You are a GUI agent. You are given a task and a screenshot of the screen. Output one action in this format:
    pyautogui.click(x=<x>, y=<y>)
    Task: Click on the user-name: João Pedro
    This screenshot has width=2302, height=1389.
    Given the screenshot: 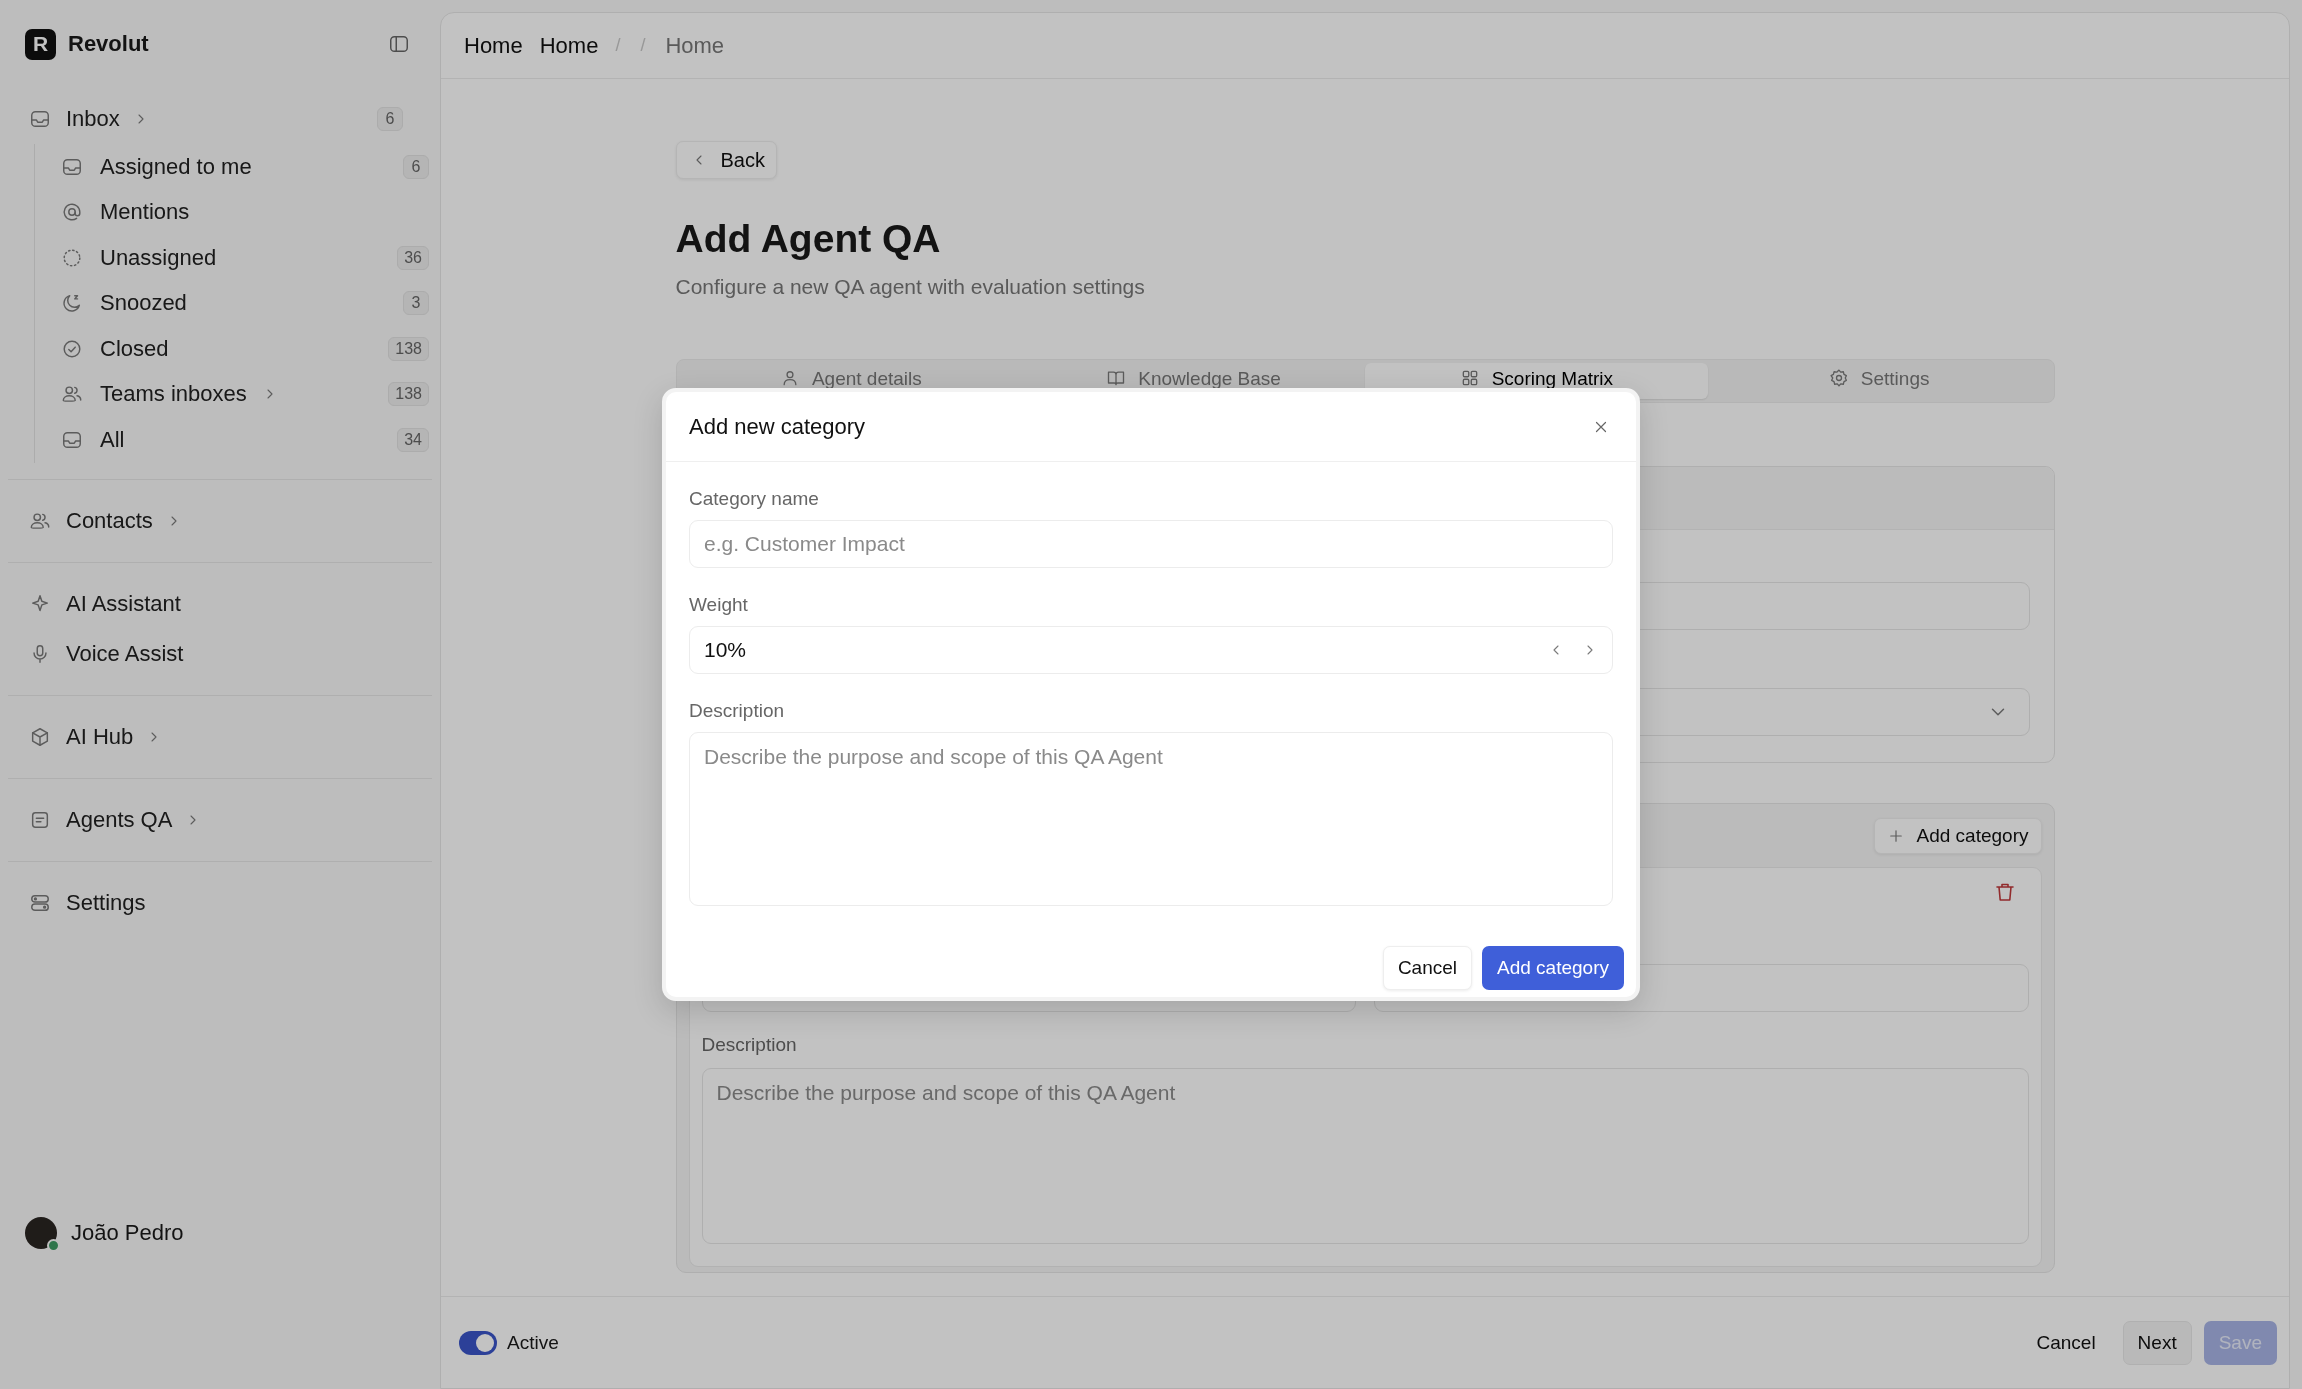 What is the action you would take?
    pyautogui.click(x=127, y=1233)
    